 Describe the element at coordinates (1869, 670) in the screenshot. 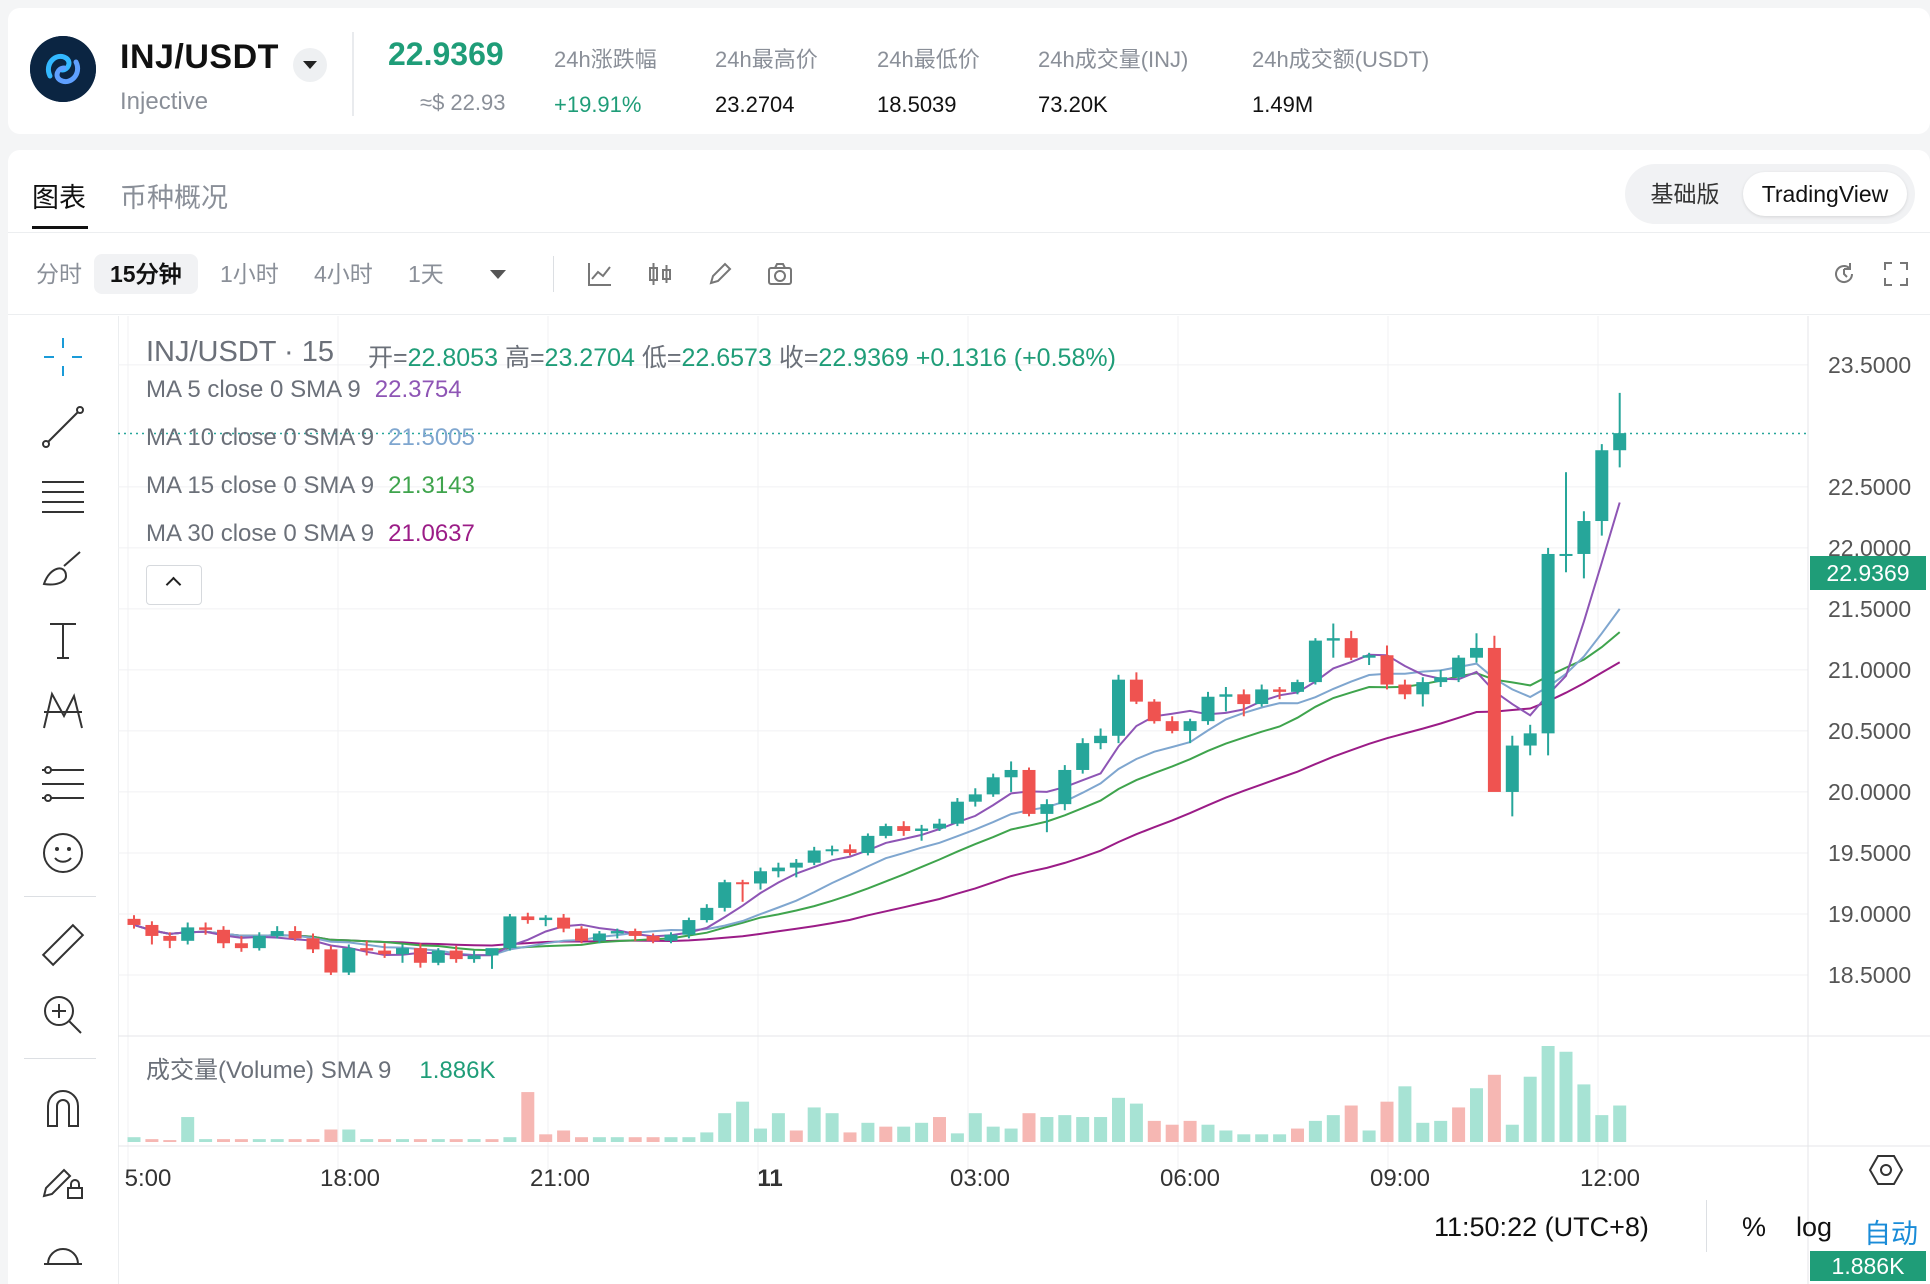

I see `y-axis-label: 21.0000` at that location.